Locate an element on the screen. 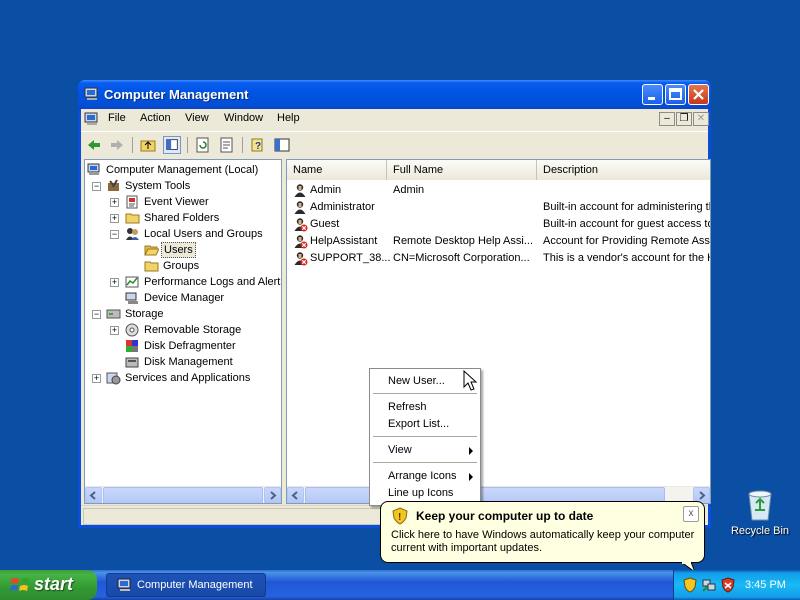  back-arrow-icon is located at coordinates (94, 145).